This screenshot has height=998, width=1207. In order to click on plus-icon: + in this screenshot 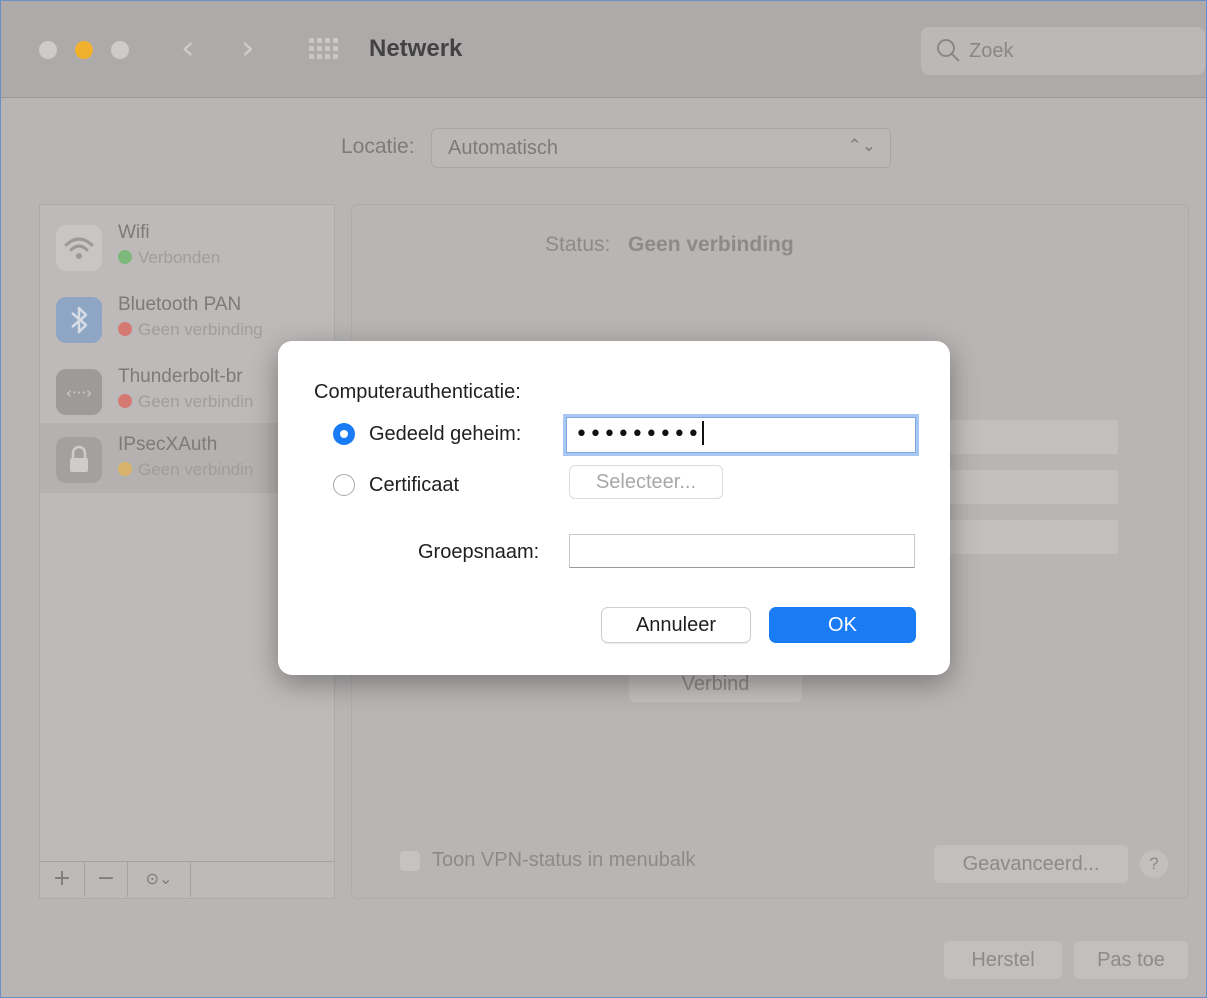, I will do `click(62, 878)`.